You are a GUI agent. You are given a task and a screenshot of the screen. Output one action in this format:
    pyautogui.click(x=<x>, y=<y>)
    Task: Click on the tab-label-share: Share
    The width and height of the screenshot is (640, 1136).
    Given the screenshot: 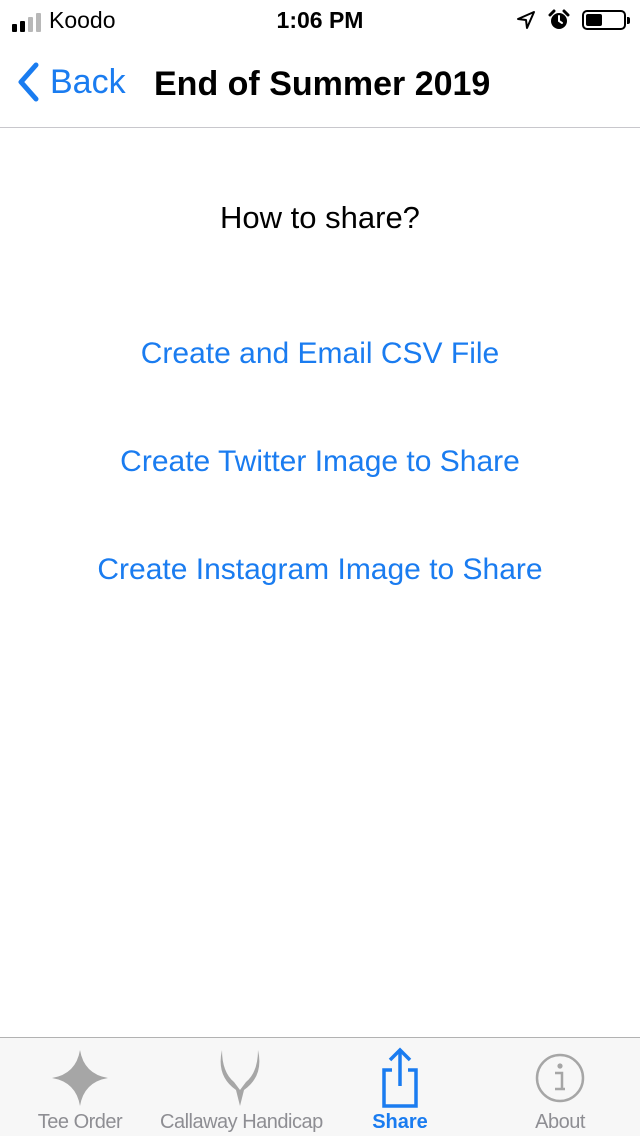 What is the action you would take?
    pyautogui.click(x=400, y=1122)
    